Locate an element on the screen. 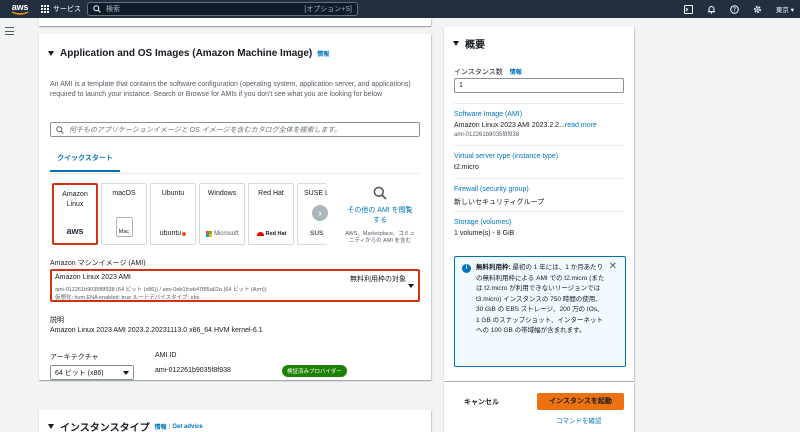 Image resolution: width=800 pixels, height=432 pixels. aws-logo-icon: aws is located at coordinates (75, 231).